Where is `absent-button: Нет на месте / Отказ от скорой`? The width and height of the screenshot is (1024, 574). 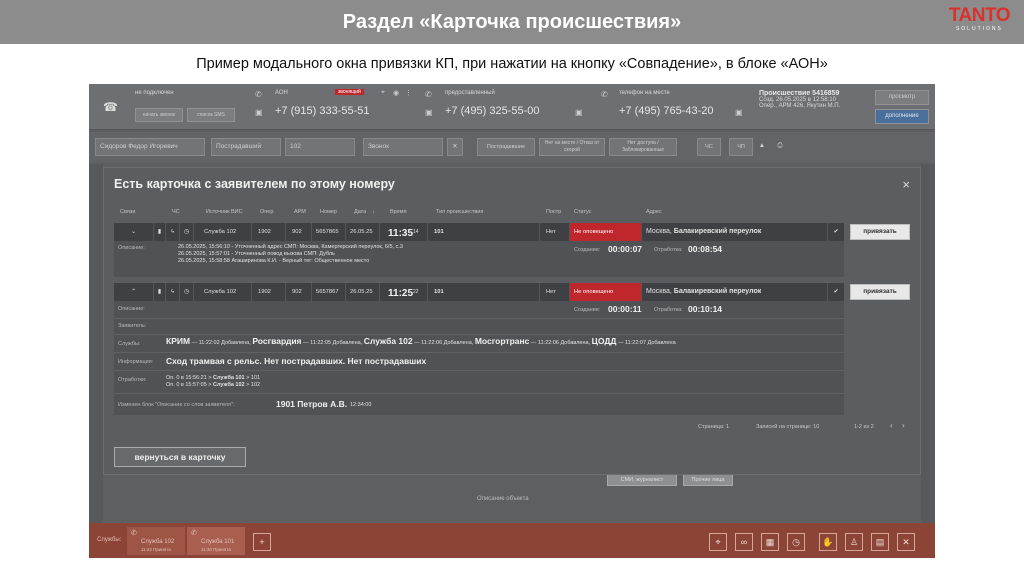
absent-button: Нет на месте / Отказ от скорой is located at coordinates (572, 147).